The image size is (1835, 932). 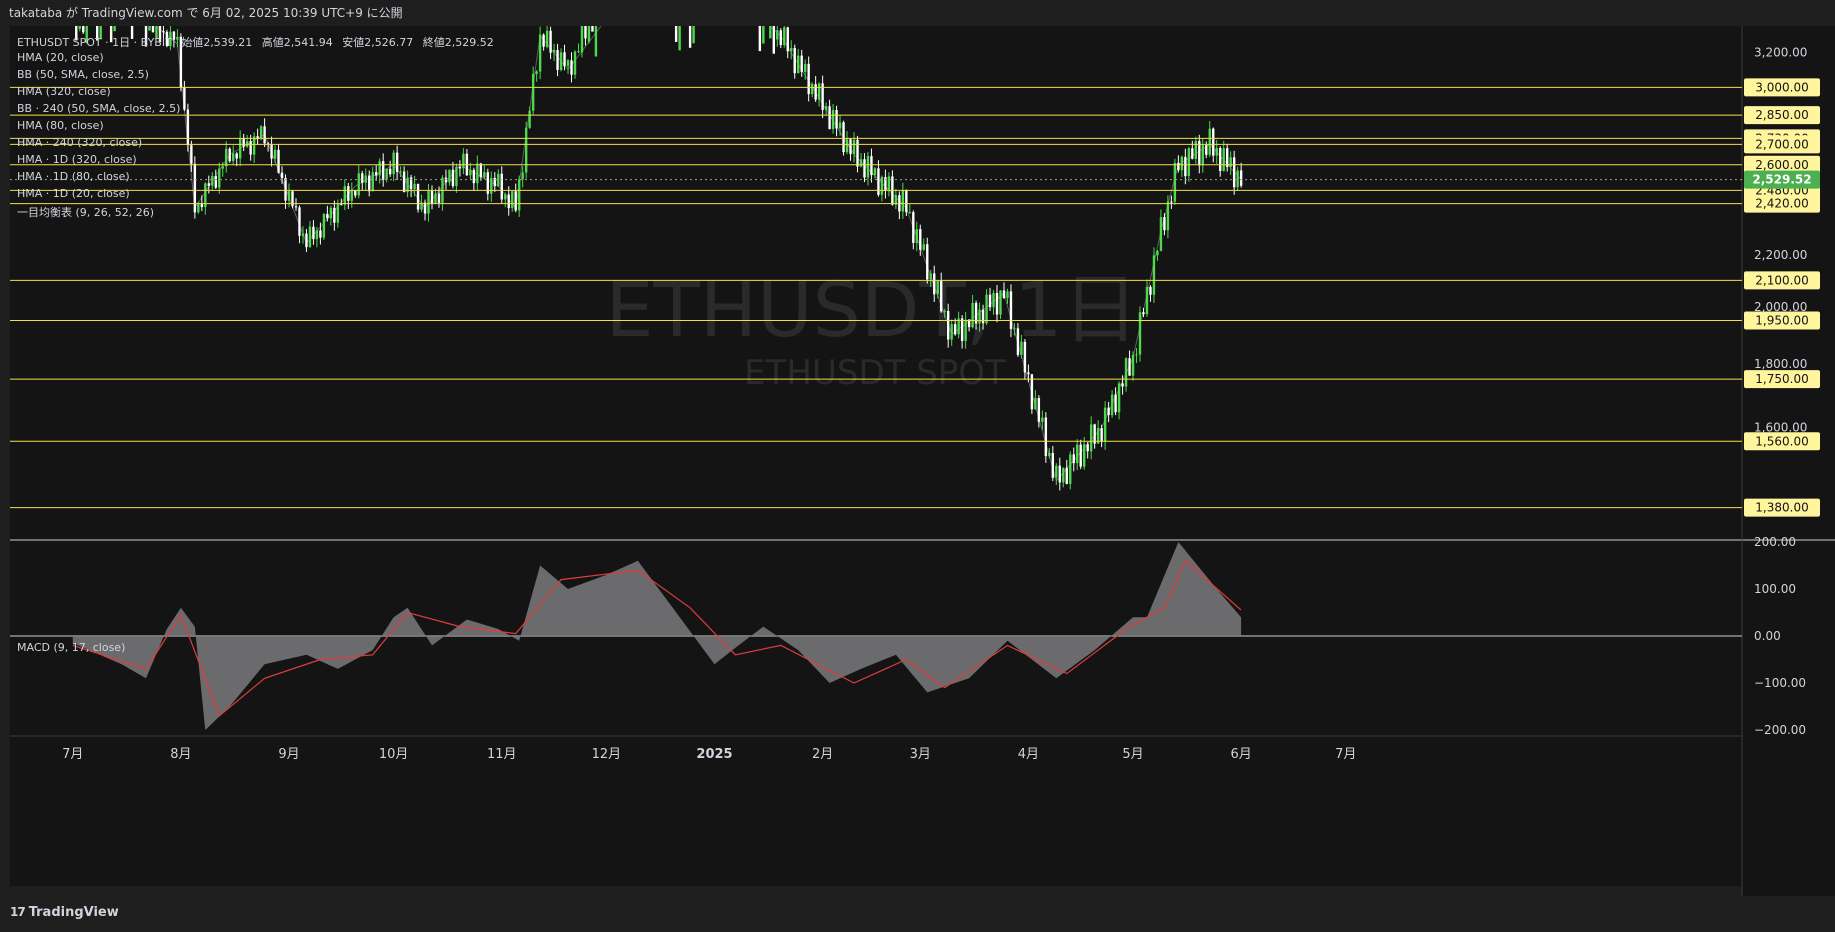 I want to click on indicator-legend-hma20: HMA (20, close), so click(x=60, y=57).